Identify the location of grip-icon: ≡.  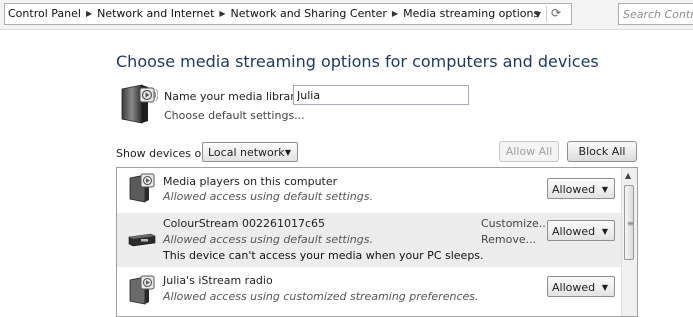
(630, 223).